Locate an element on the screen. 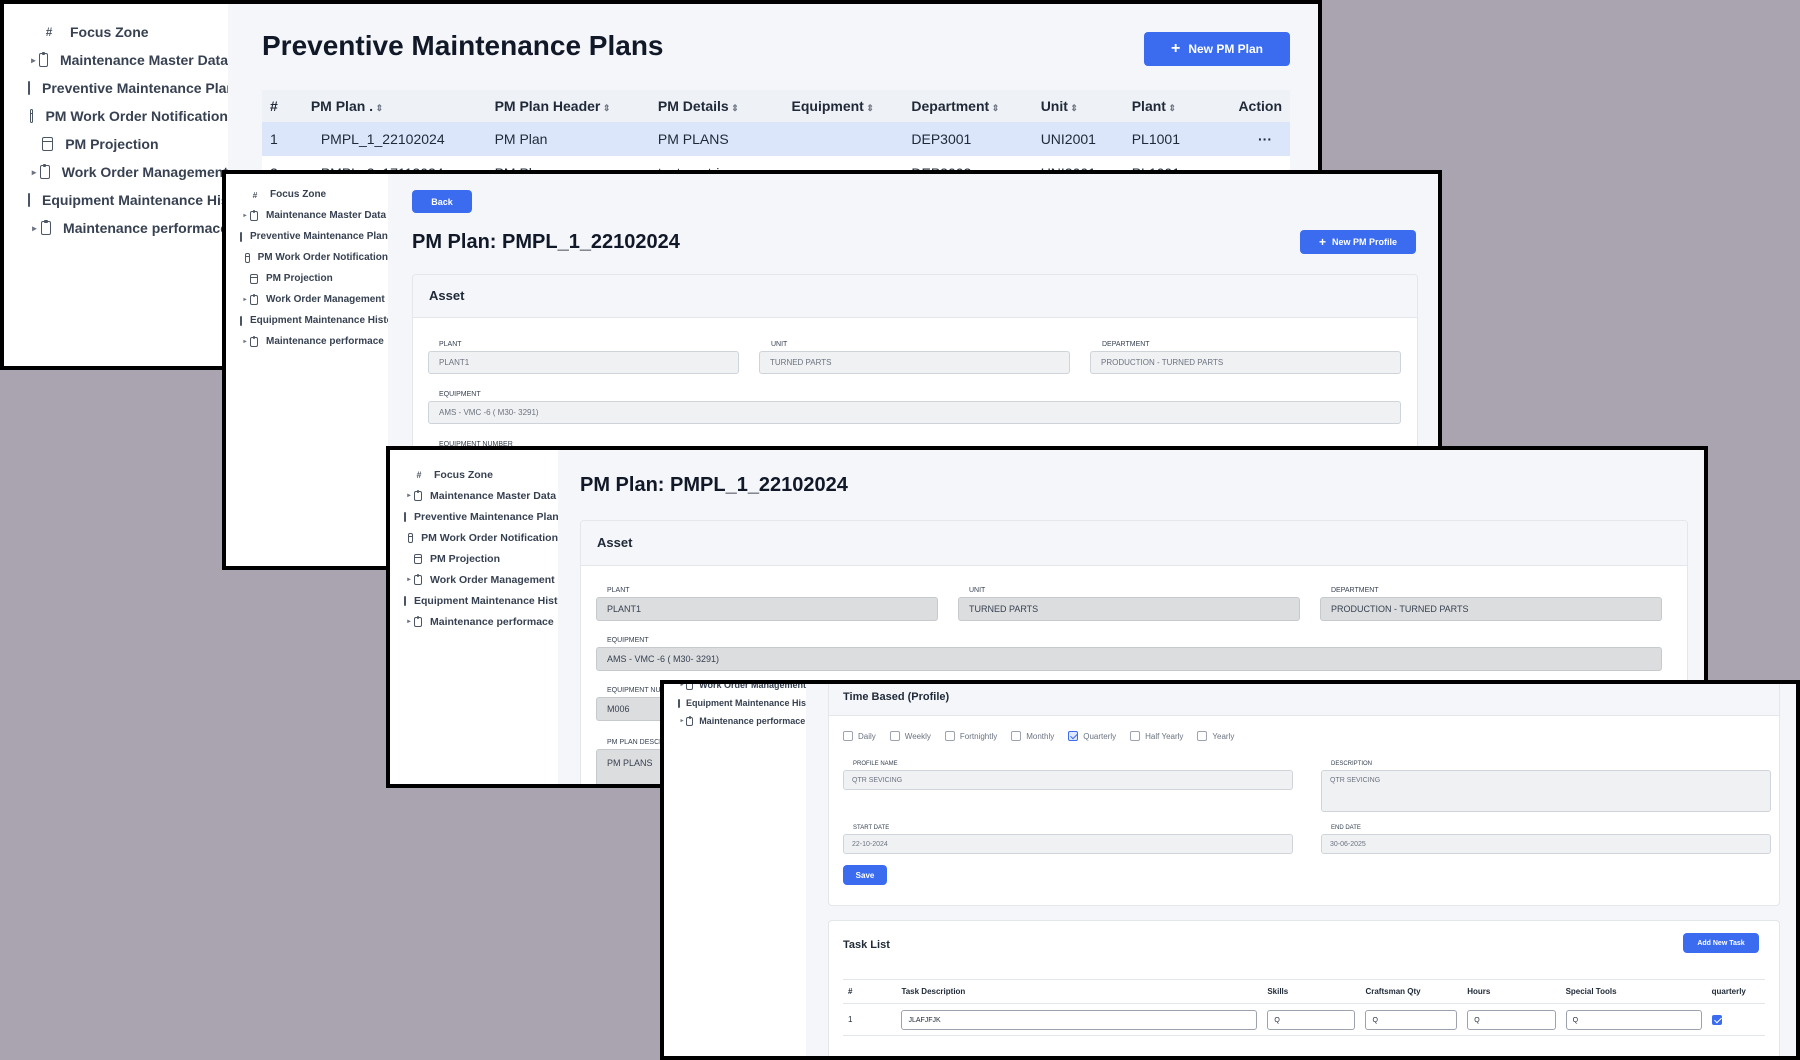  task-list-header: Task List is located at coordinates (866, 945).